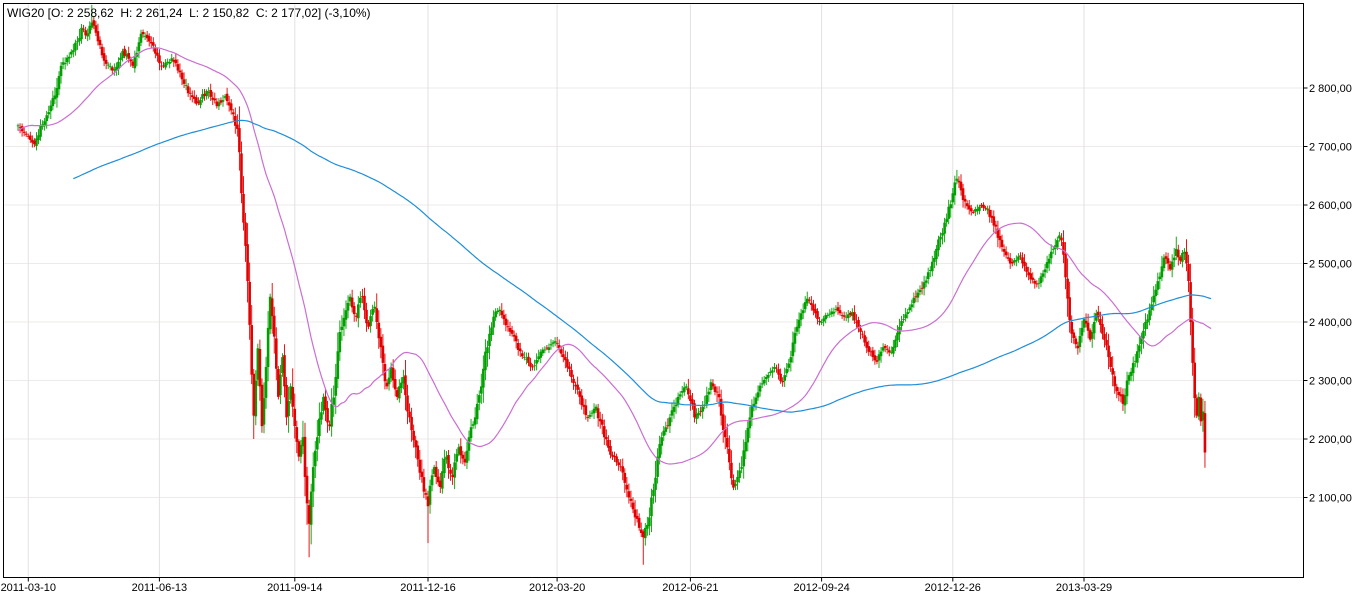 The width and height of the screenshot is (1355, 598). Describe the element at coordinates (427, 588) in the screenshot. I see `x-tick-label: 2011-12-16` at that location.